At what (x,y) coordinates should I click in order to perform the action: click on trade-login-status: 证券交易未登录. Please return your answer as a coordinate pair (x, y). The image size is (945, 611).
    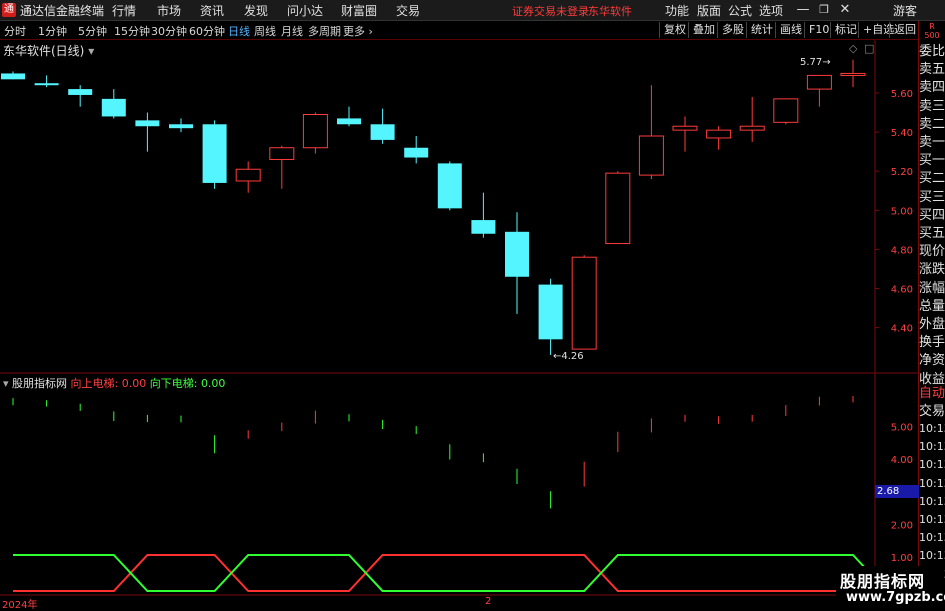
    Looking at the image, I should click on (550, 11).